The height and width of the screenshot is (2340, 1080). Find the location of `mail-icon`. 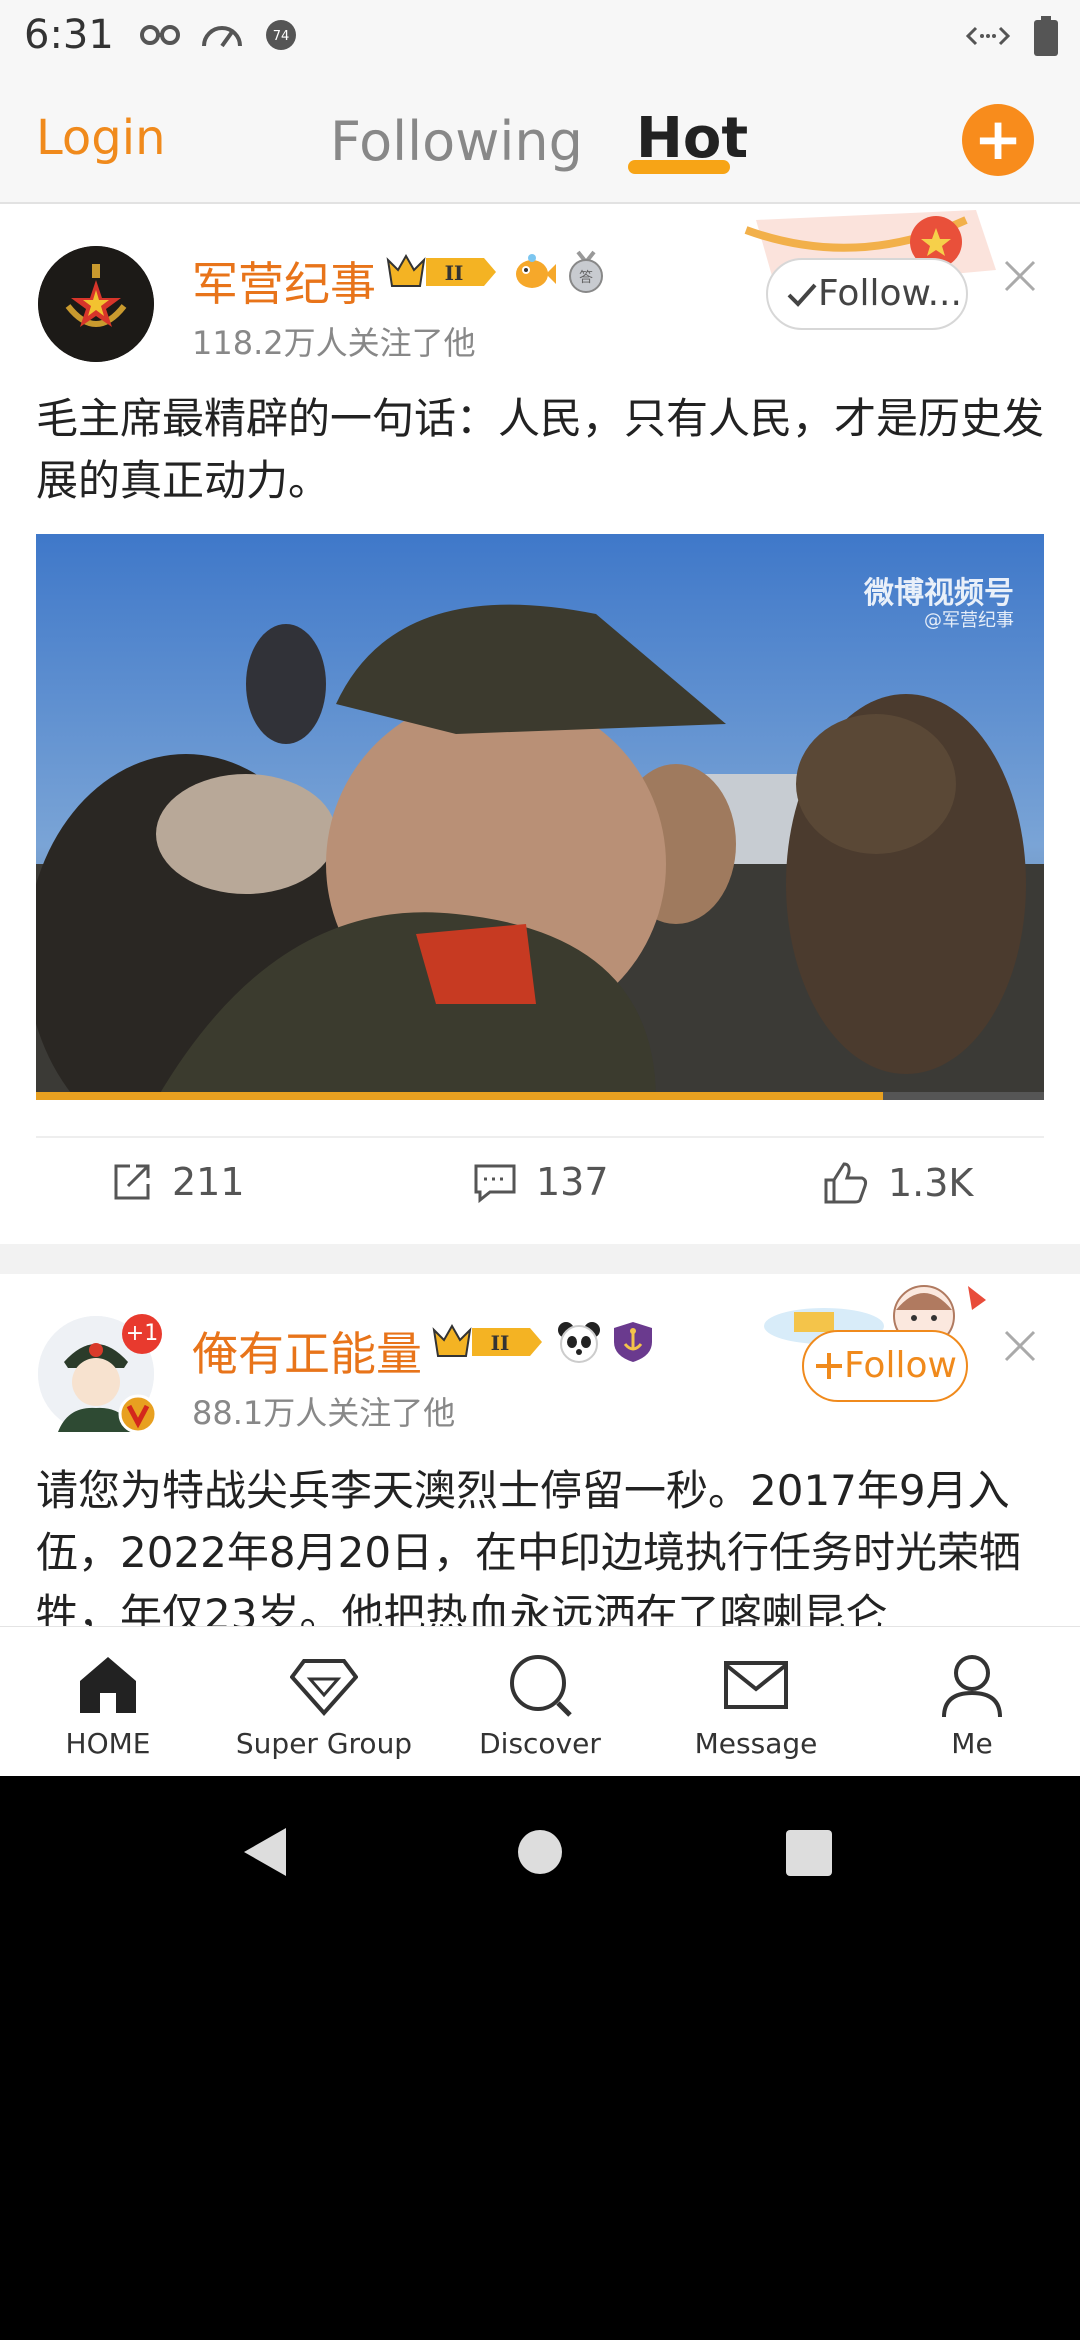

mail-icon is located at coordinates (756, 1685).